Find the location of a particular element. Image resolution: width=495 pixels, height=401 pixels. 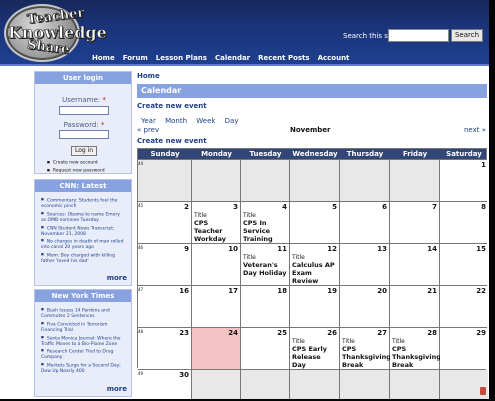

day-cell: 25 is located at coordinates (265, 348).